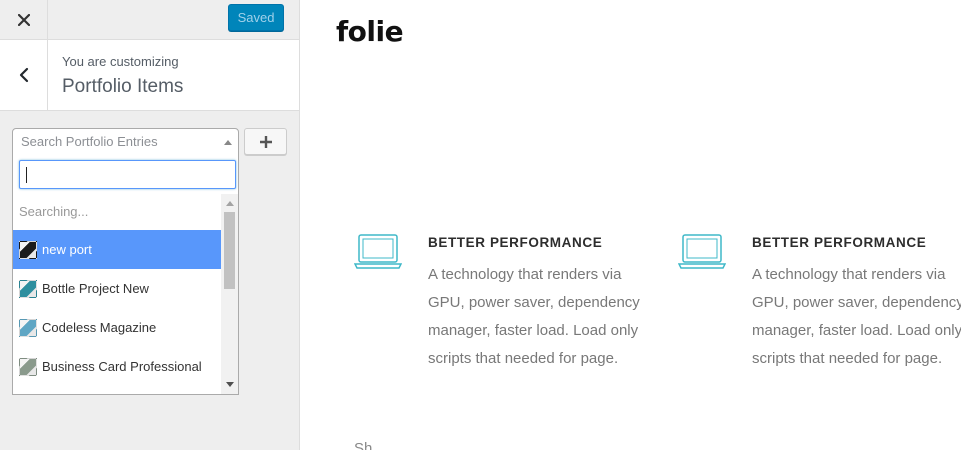  I want to click on customizer-header: Saved, so click(149, 20).